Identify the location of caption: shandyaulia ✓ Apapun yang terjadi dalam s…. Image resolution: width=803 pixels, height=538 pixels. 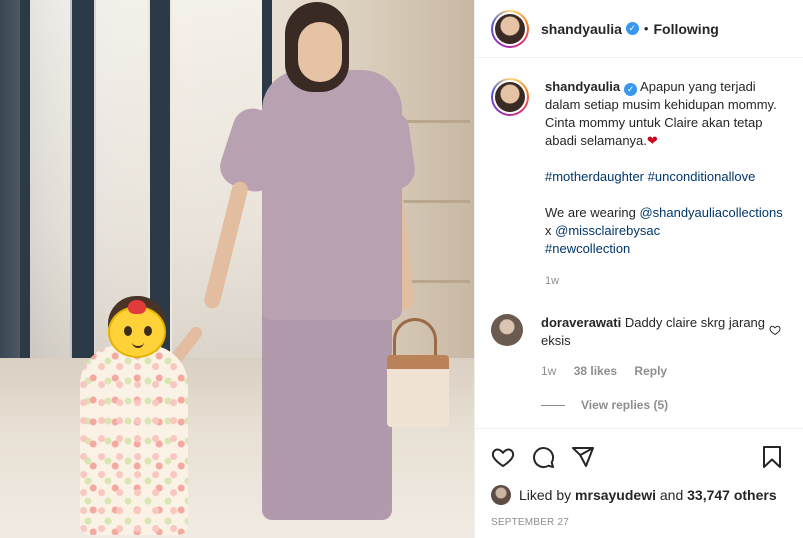
(641, 184).